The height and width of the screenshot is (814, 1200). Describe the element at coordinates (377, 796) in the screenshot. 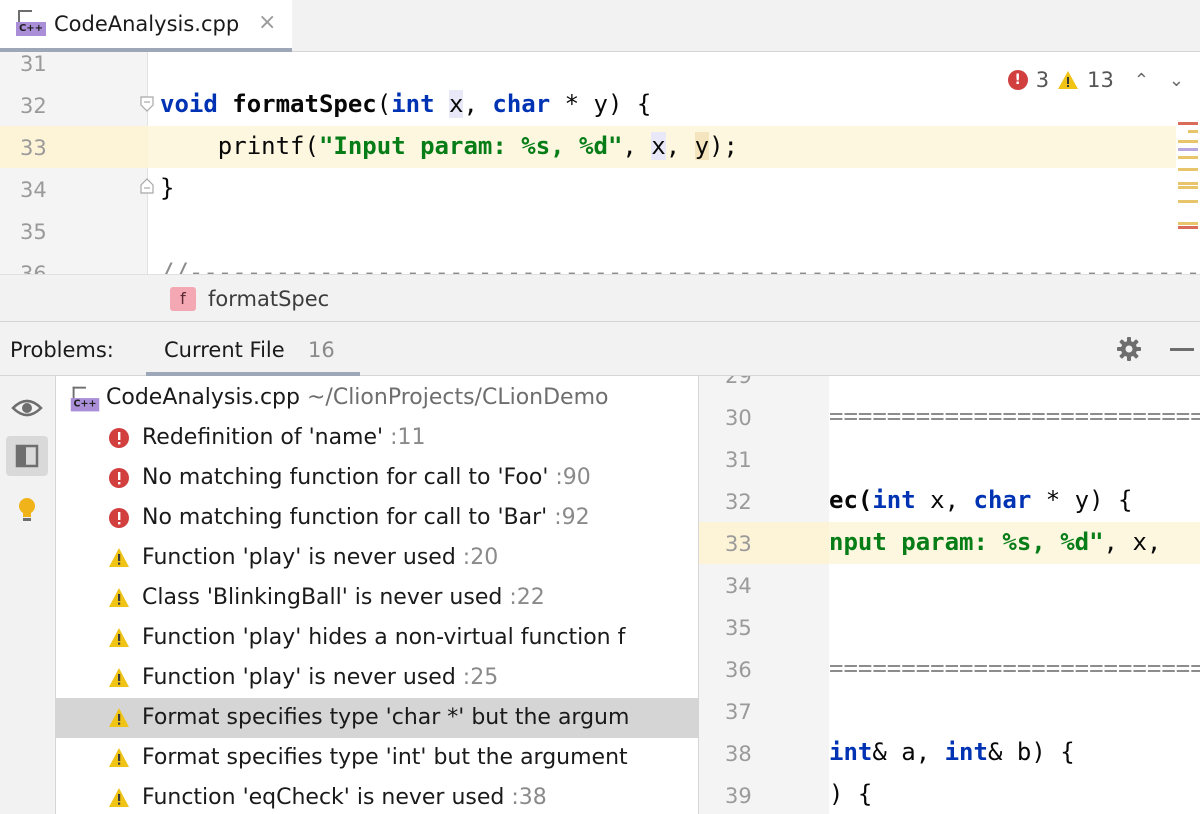

I see `problem-item: Function 'eqCheck' is never used :38` at that location.